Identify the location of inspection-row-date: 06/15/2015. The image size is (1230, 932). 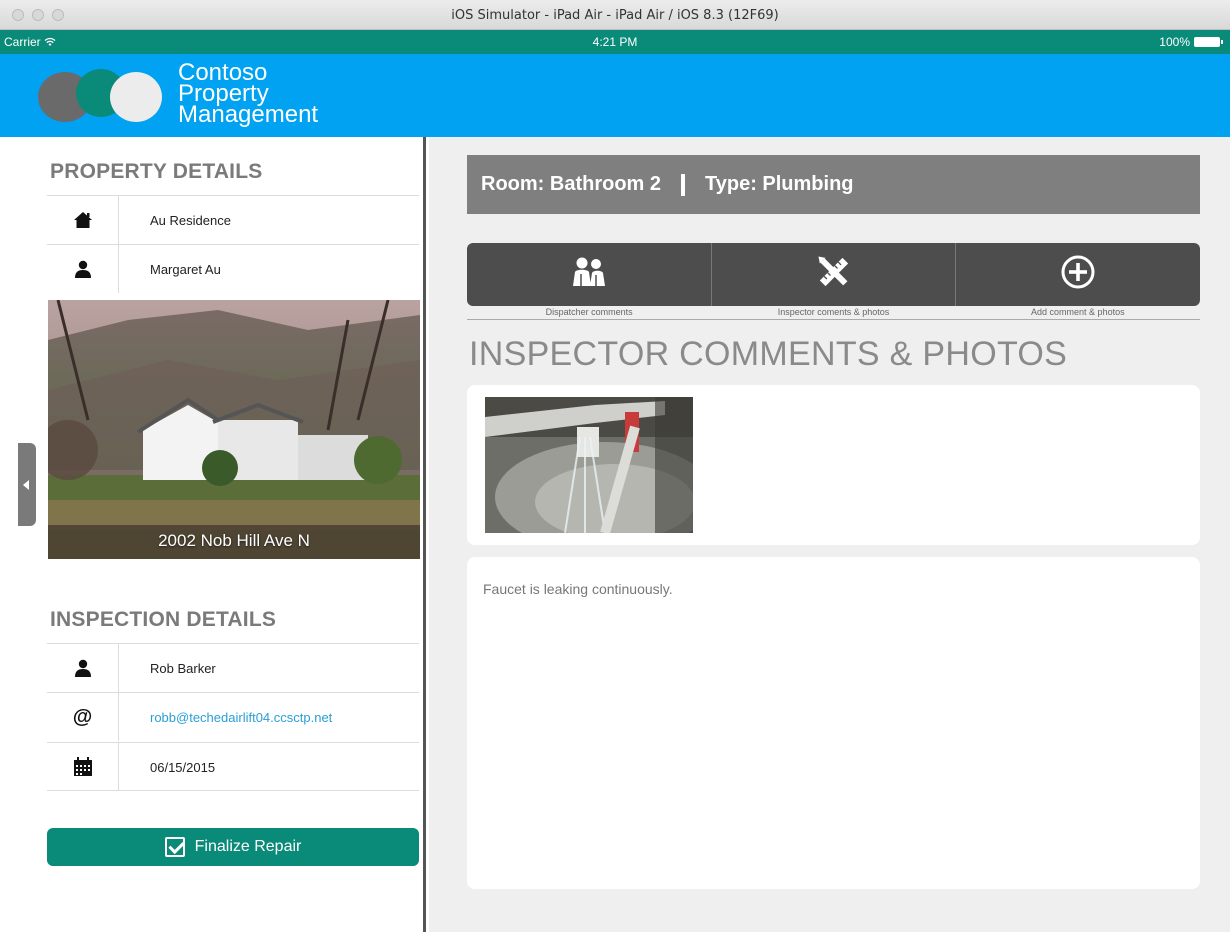
(233, 766).